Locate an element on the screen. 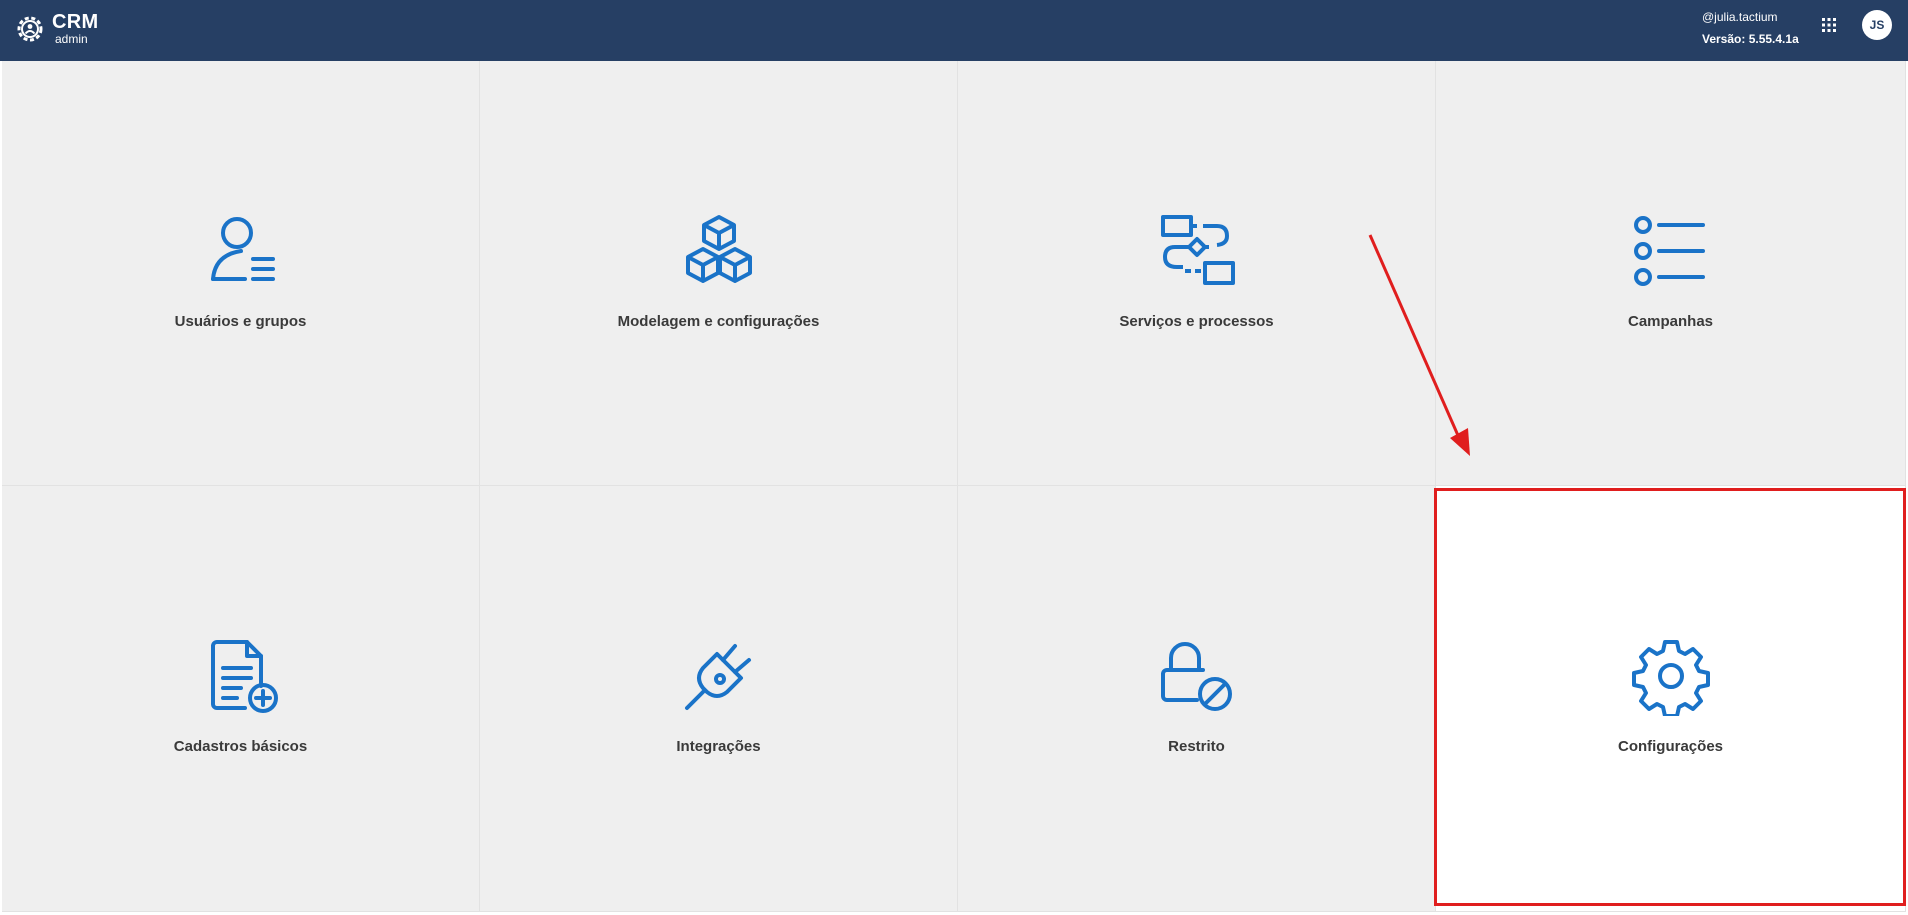  user-avatar: JS is located at coordinates (1877, 25).